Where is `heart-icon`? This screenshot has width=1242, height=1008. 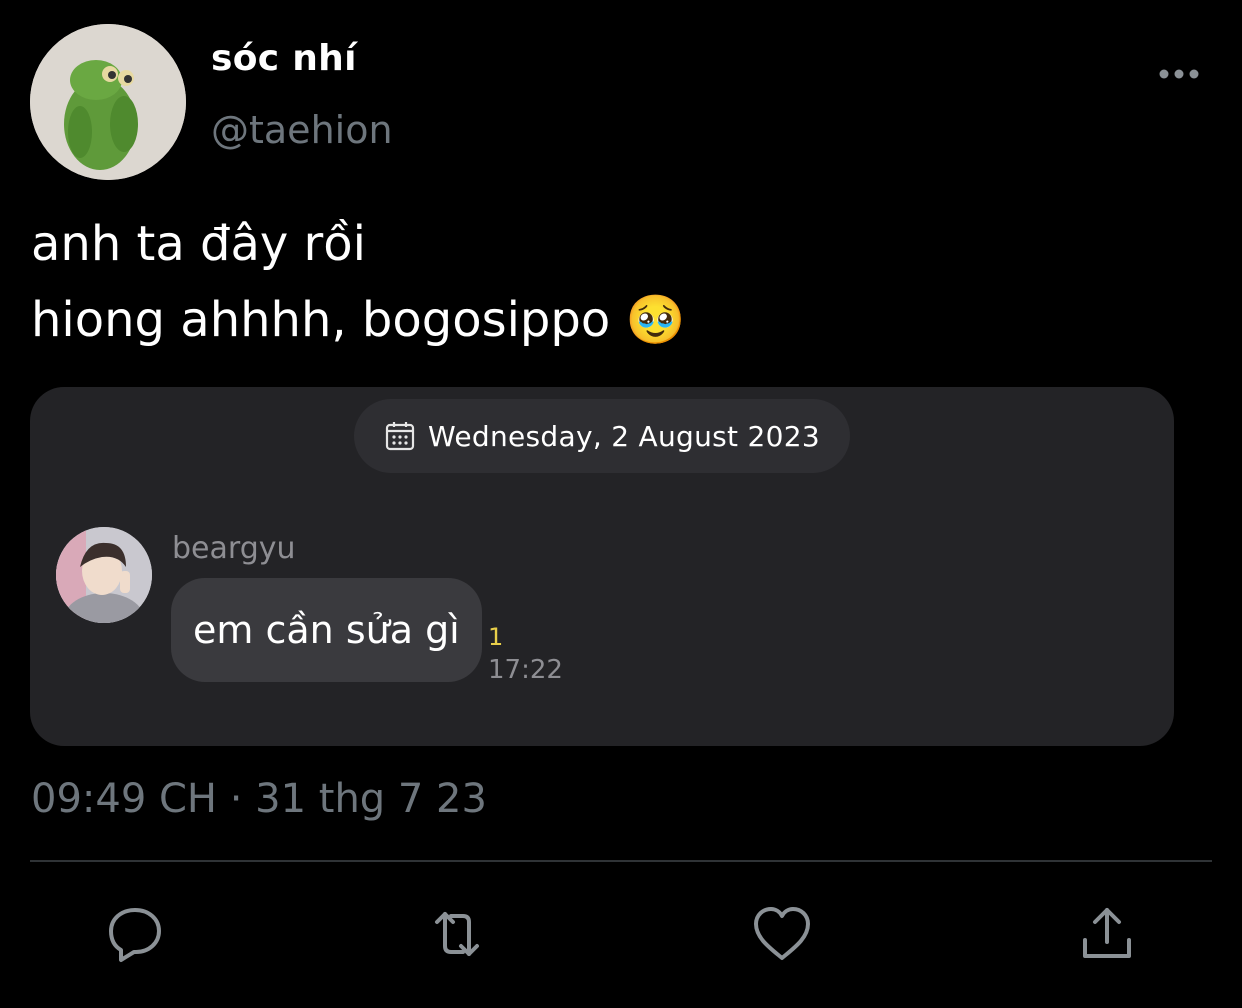 heart-icon is located at coordinates (782, 933).